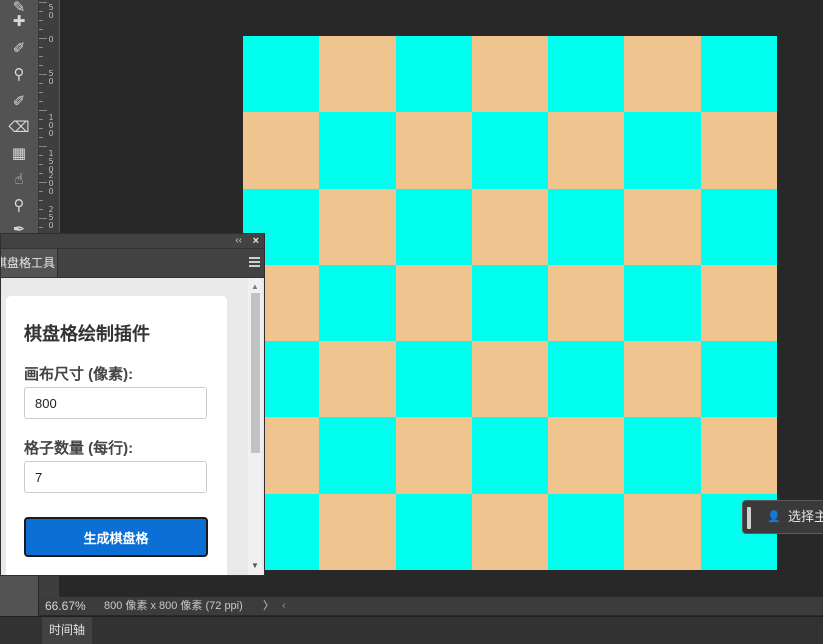 This screenshot has height=644, width=823. I want to click on plugin-card: 棋盘格绘制插件 画布尺寸 (像素): 格子数量 (每行): 生成棋盘格, so click(116, 435).